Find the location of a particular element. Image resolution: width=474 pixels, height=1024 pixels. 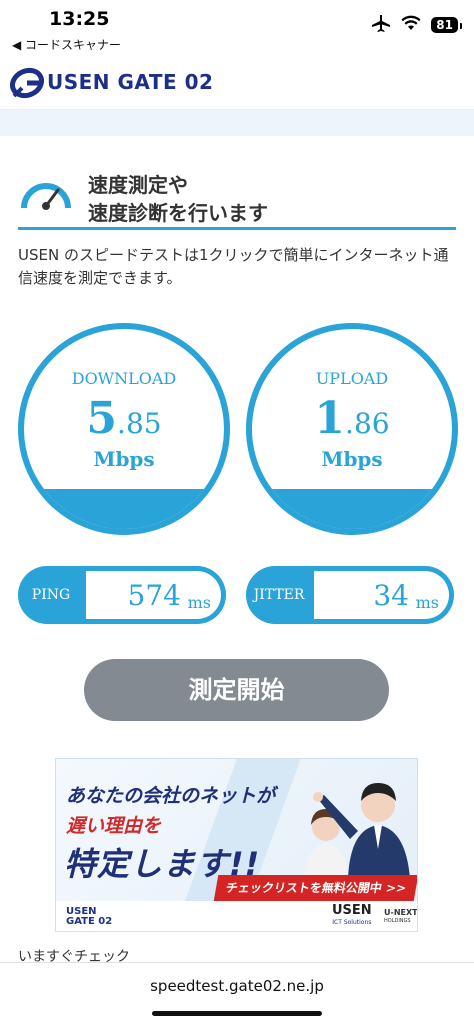

banner-cta: チェックリストを無料公開中 >> is located at coordinates (315, 888).